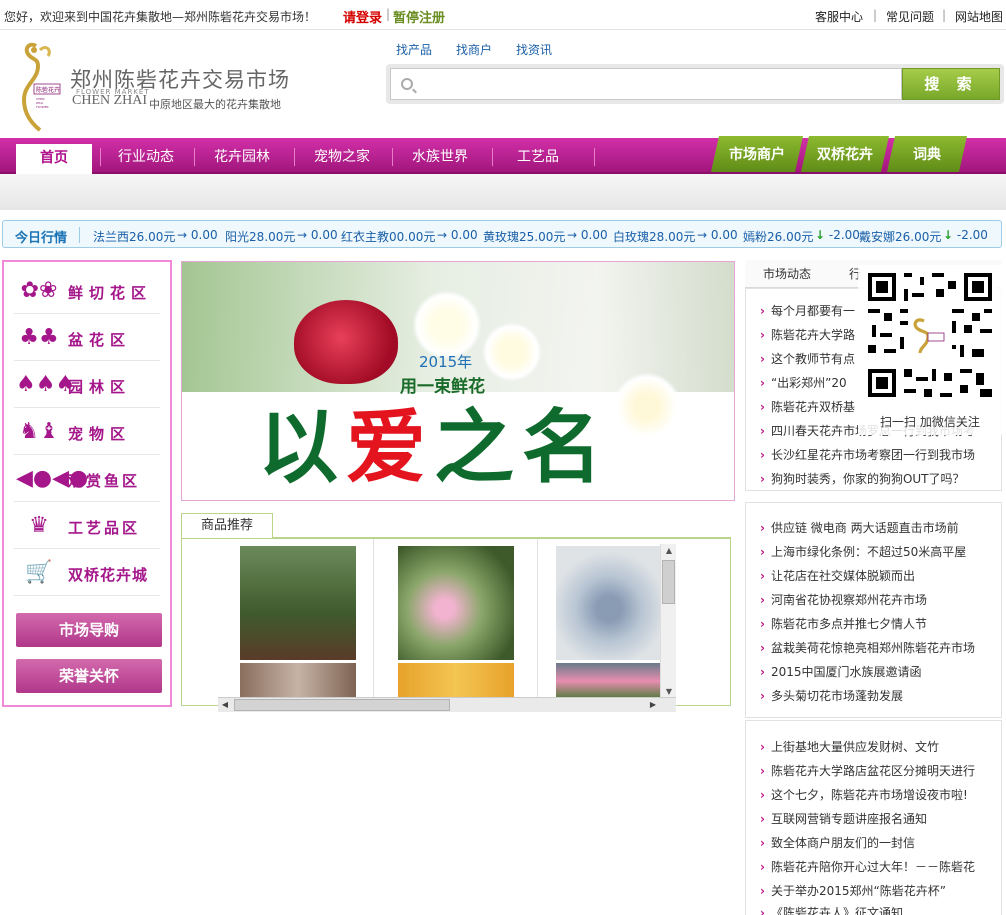 The width and height of the screenshot is (1006, 915). I want to click on news-item: 《陈砦花卉人》征文通知, so click(875, 909).